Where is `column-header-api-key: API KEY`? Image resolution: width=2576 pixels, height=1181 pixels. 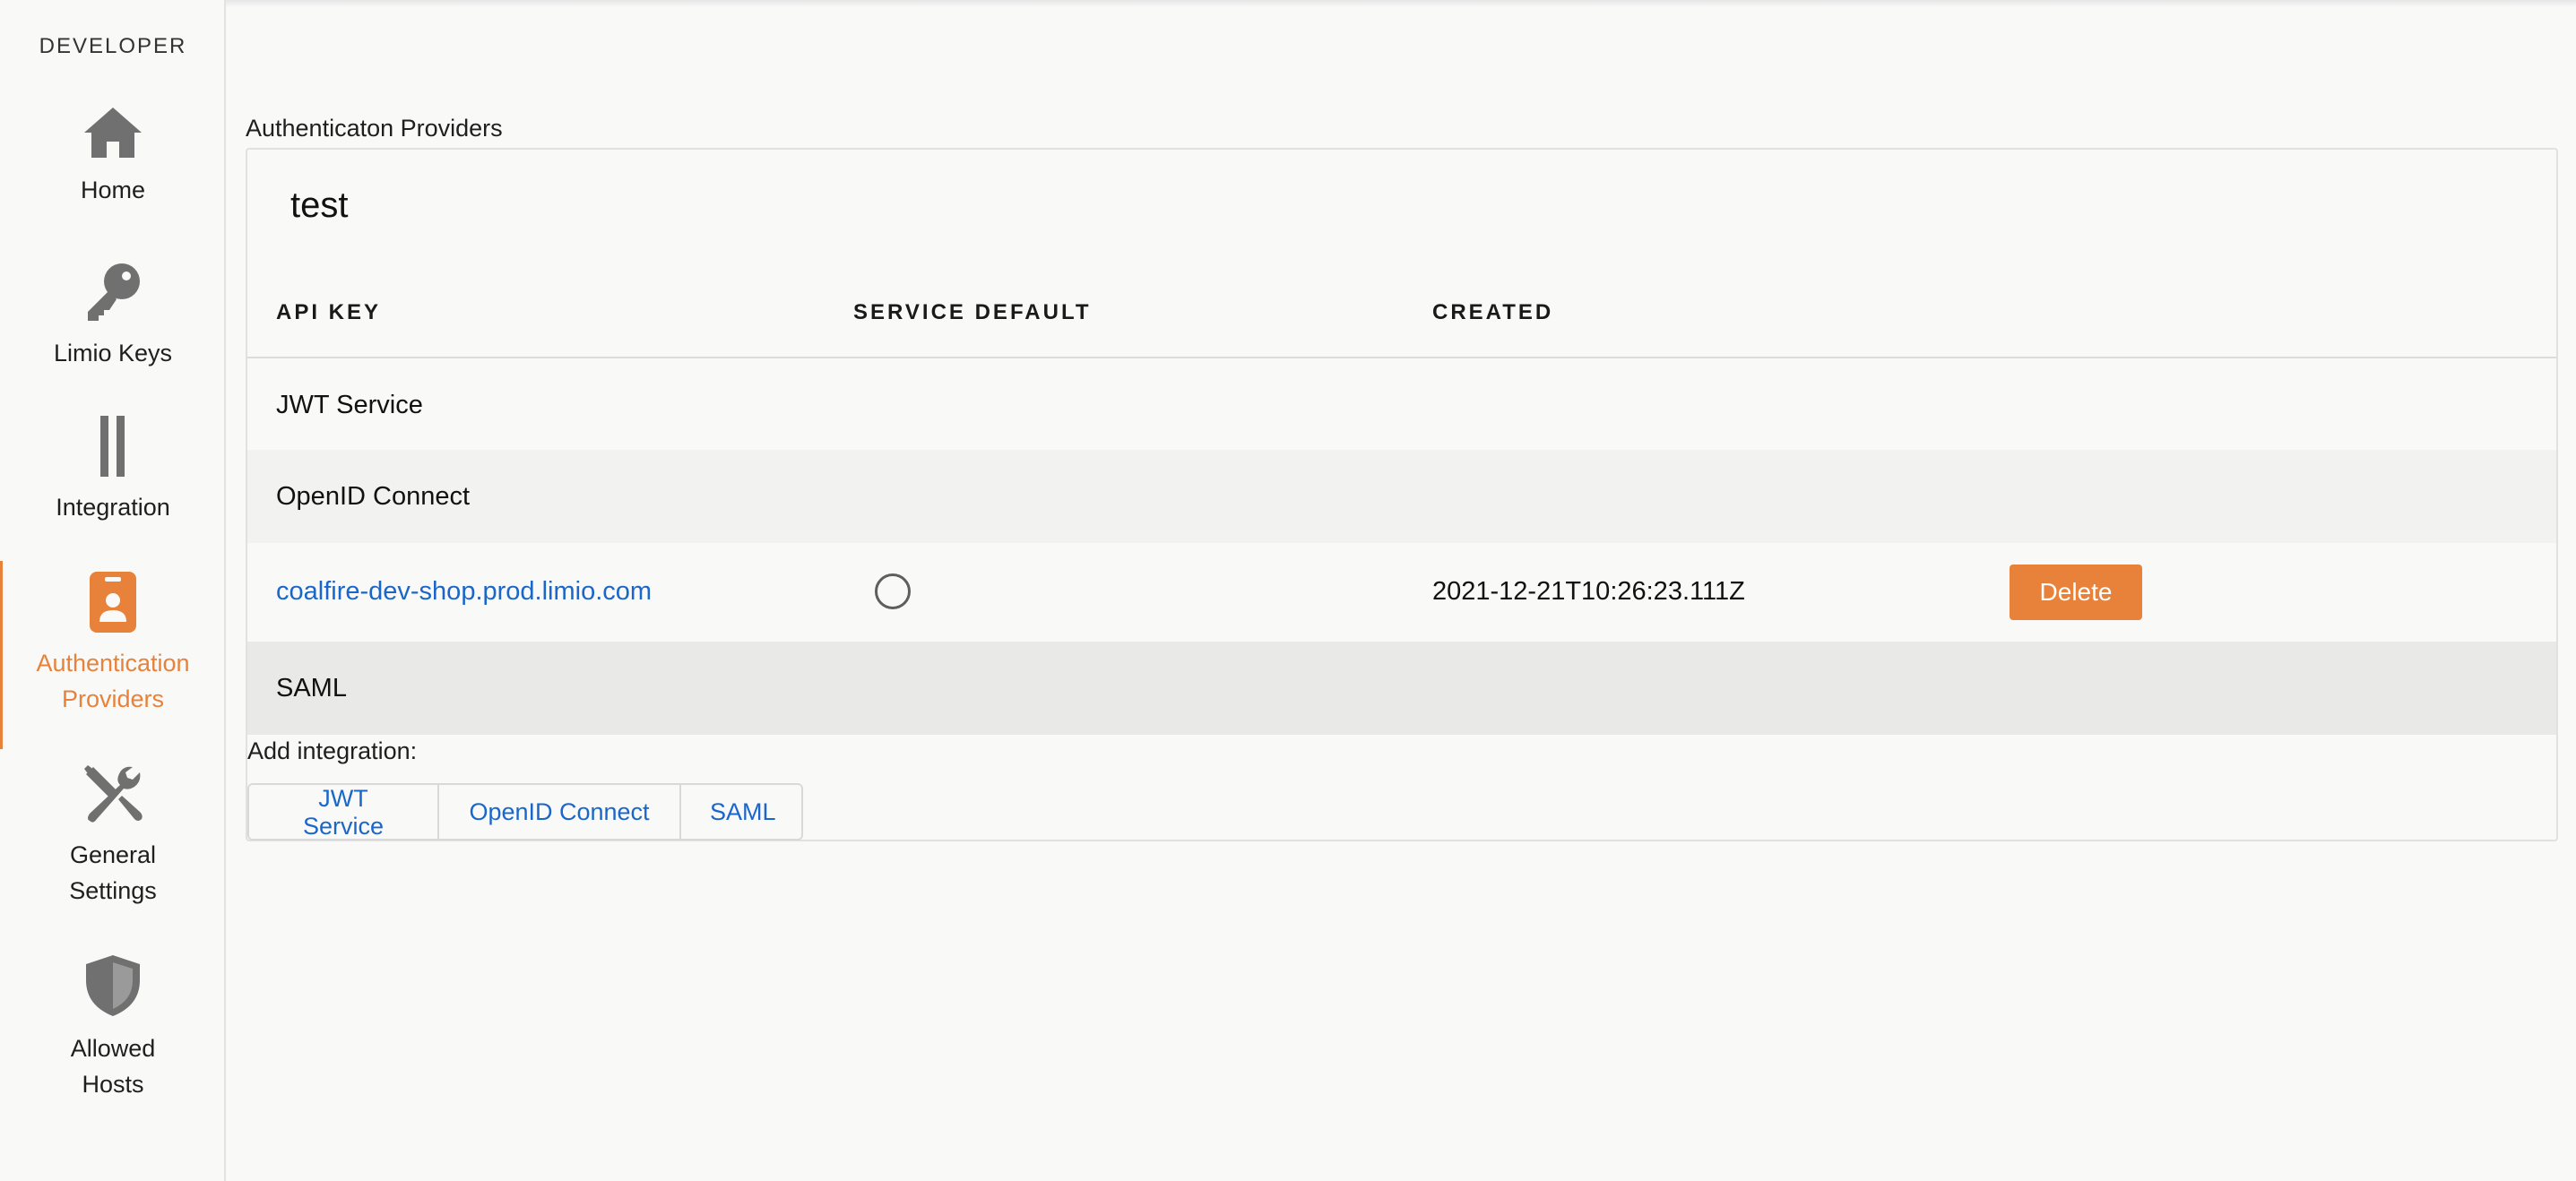
column-header-api-key: API KEY is located at coordinates (329, 312).